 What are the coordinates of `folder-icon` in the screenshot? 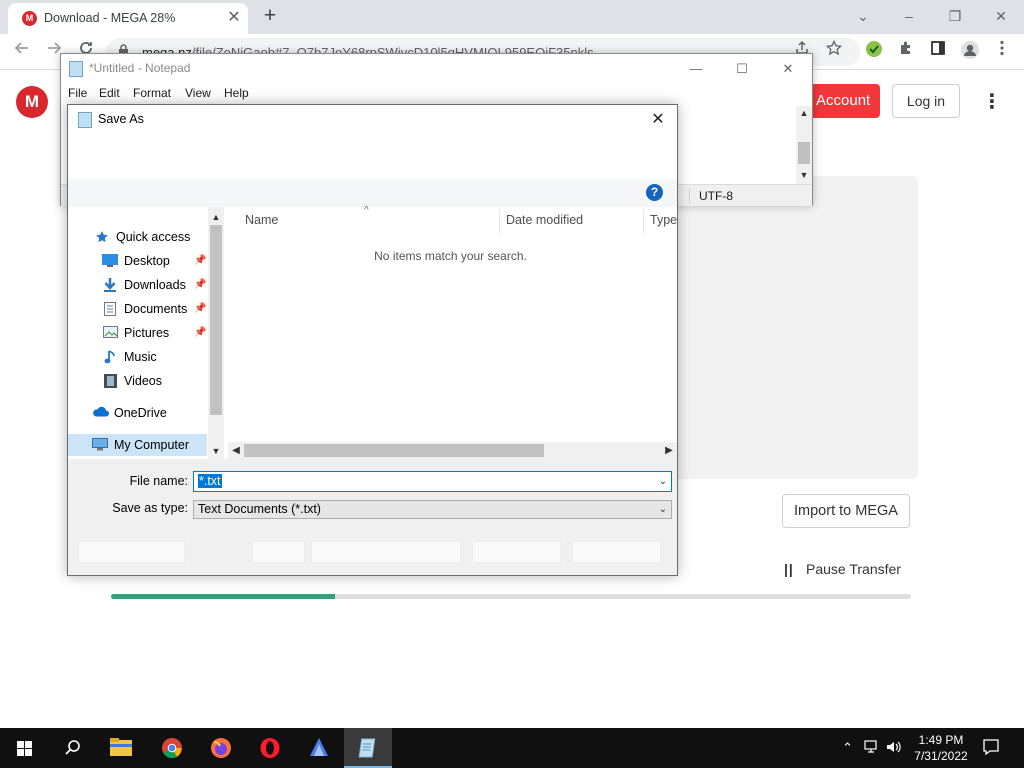 It's located at (121, 747).